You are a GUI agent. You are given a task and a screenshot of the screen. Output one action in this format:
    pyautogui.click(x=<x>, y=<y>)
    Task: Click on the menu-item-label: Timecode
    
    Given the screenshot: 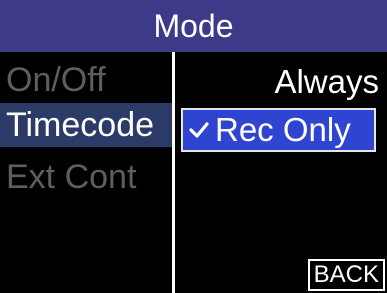 What is the action you would take?
    pyautogui.click(x=80, y=125)
    